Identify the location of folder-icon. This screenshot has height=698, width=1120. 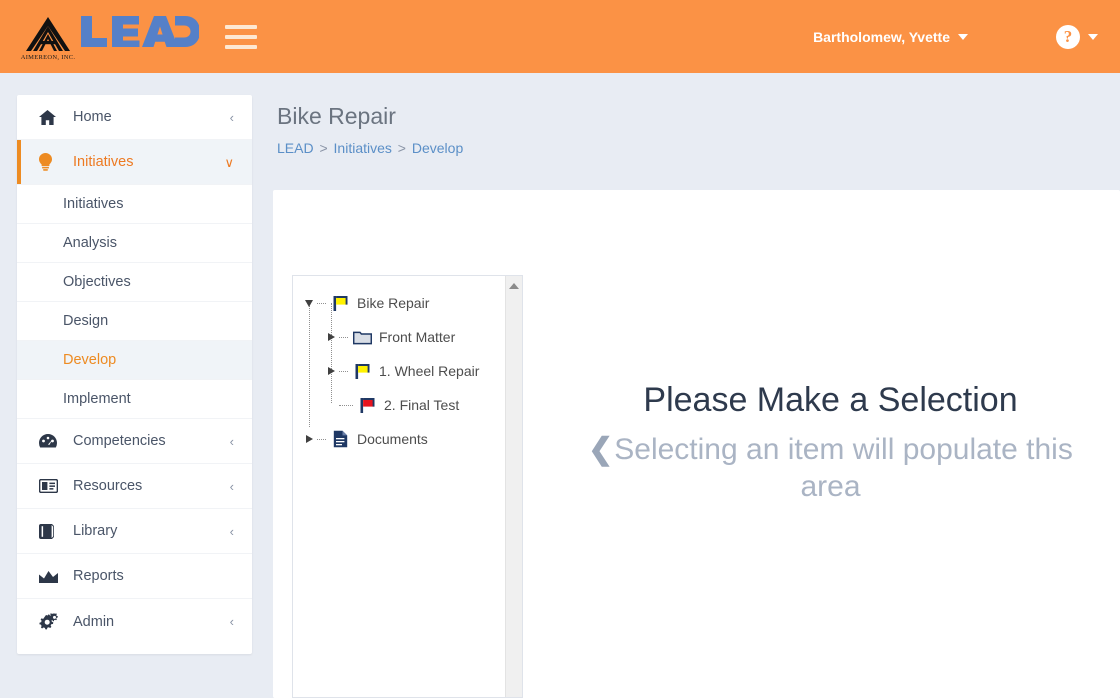
(362, 337).